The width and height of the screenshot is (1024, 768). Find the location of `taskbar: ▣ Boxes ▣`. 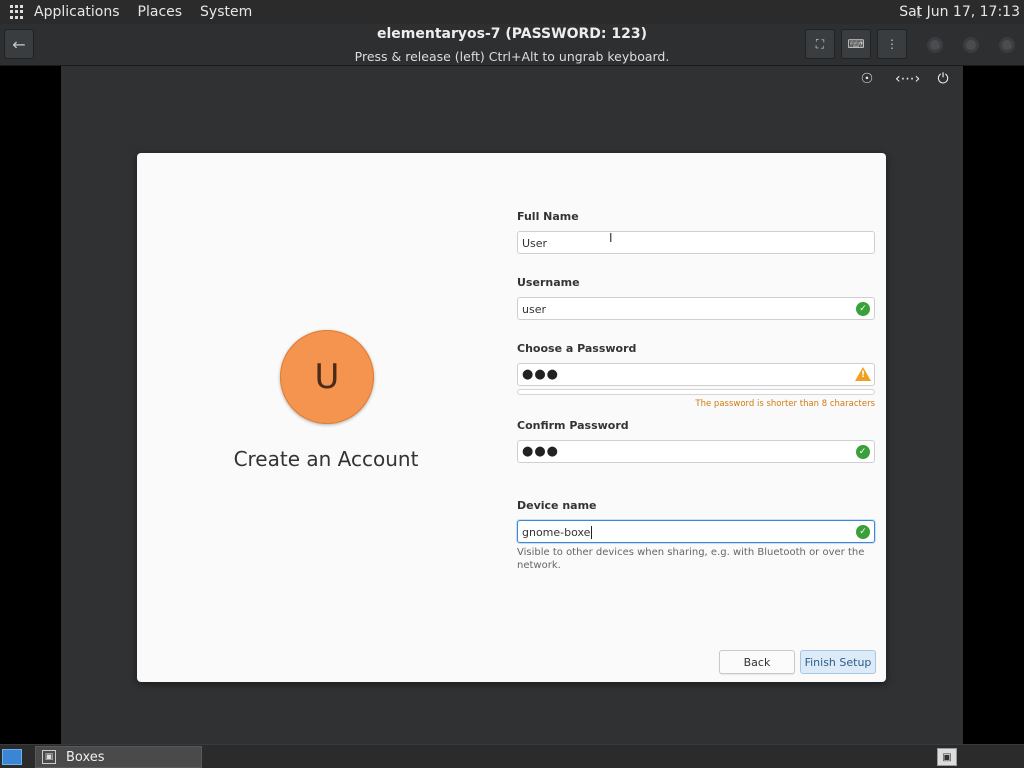

taskbar: ▣ Boxes ▣ is located at coordinates (512, 756).